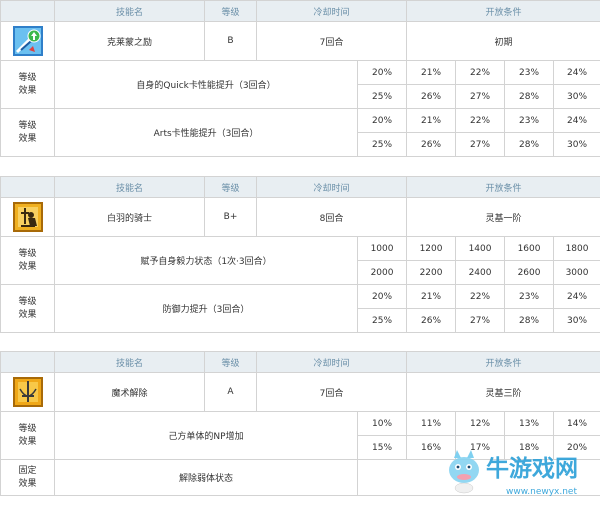 The width and height of the screenshot is (600, 506). I want to click on quick-up-icon, so click(27, 41).